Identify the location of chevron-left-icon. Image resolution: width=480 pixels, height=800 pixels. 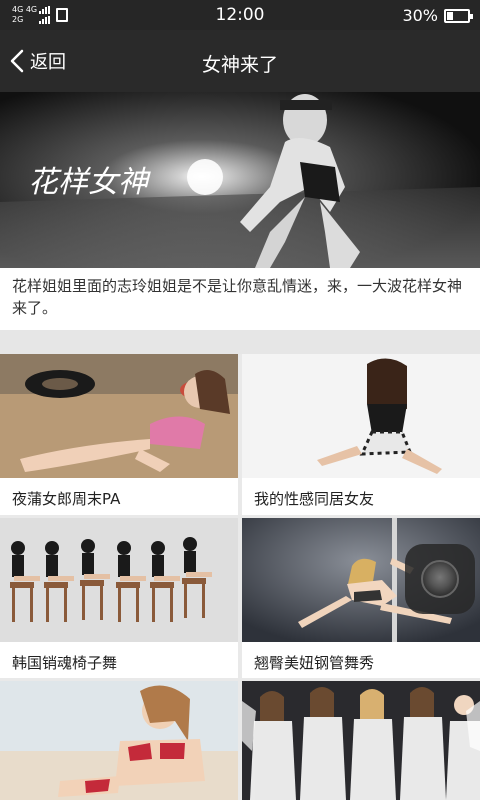
(17, 61).